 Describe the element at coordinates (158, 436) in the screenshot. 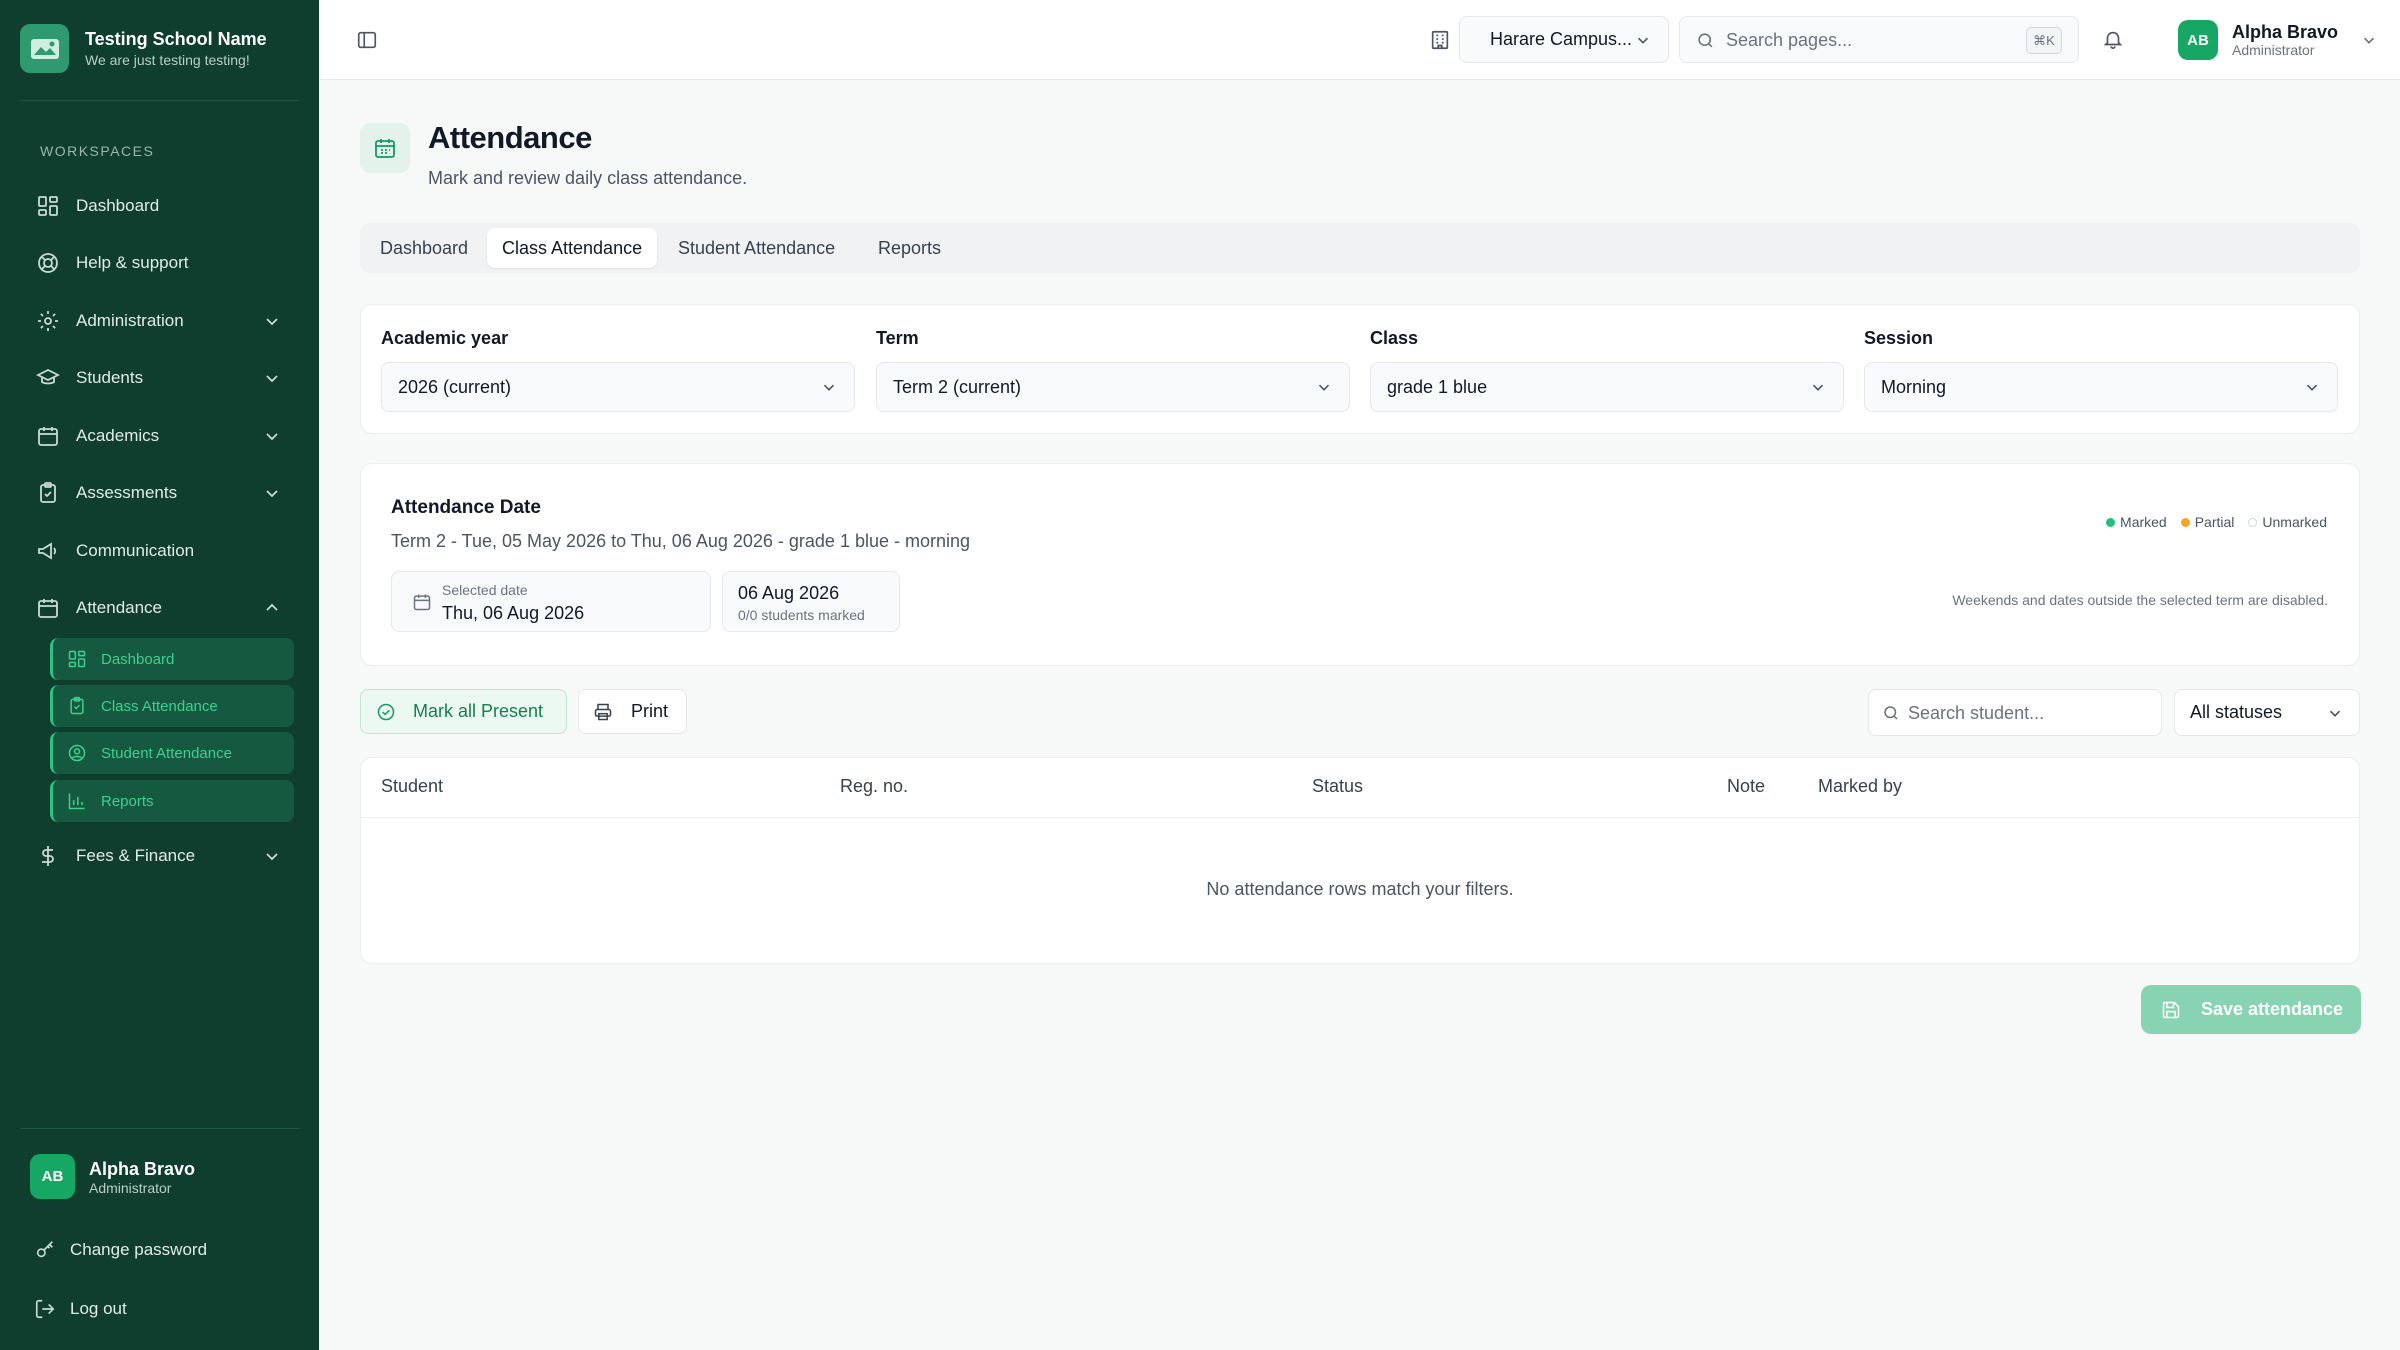

I see `sidebar-item-academics: Academics` at that location.